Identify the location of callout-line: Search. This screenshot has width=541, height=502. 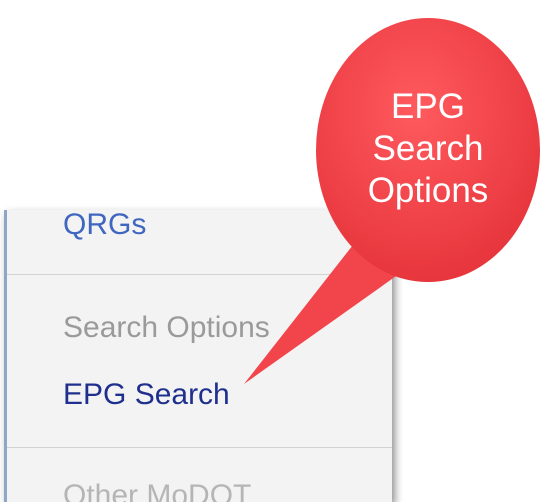
(428, 148).